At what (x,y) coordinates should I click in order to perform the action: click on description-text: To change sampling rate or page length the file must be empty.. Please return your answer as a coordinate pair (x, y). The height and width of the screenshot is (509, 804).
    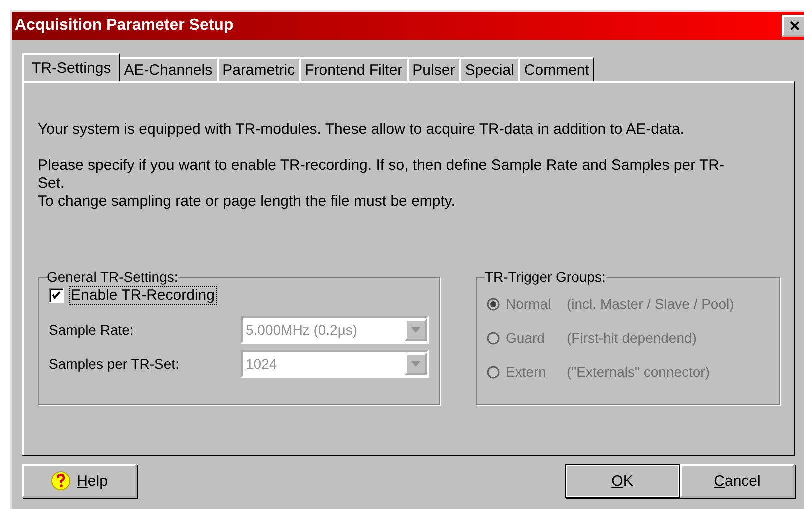
    Looking at the image, I should click on (247, 202).